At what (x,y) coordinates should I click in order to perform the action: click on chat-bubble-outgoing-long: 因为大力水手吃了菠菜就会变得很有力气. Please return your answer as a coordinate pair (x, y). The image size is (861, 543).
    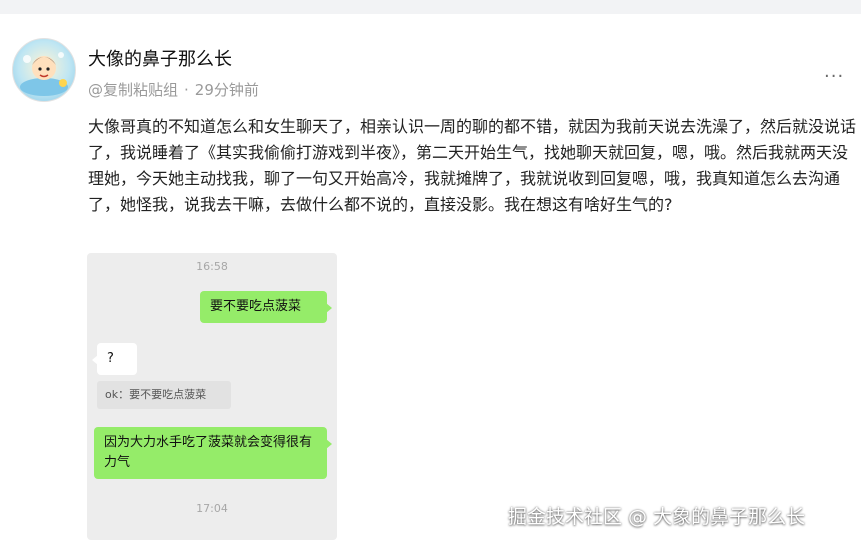
    Looking at the image, I should click on (213, 453).